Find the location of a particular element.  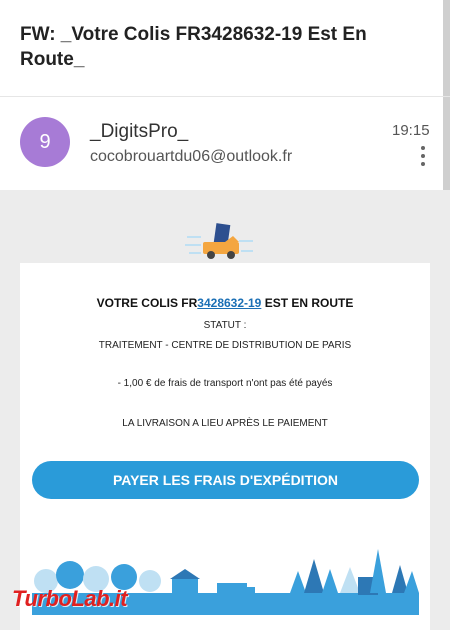

pay-shipping-button: PAYER LES FRAIS D'EXPÉDITION is located at coordinates (225, 480).